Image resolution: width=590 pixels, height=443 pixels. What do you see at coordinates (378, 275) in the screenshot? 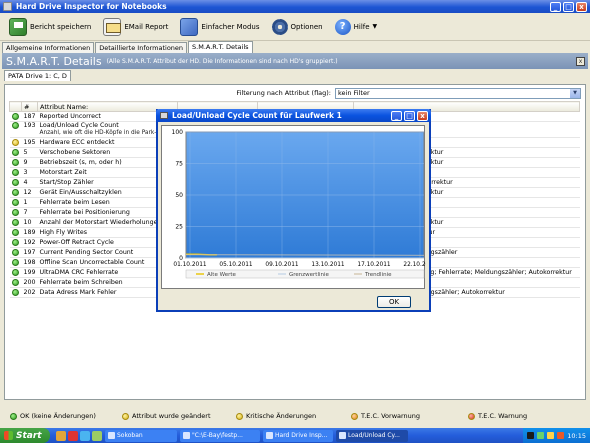
I see `legend-series-label: Trendlinie` at bounding box center [378, 275].